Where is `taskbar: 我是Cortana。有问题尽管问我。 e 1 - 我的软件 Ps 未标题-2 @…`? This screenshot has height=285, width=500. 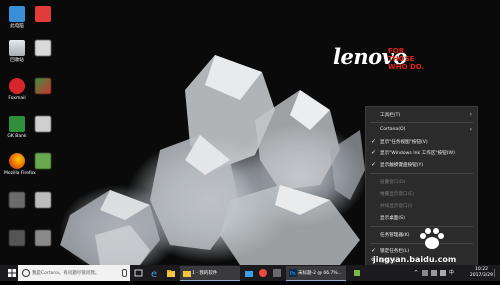
taskbar: 我是Cortana。有问题尽管问我。 e 1 - 我的软件 Ps 未标题-2 @… is located at coordinates (250, 273).